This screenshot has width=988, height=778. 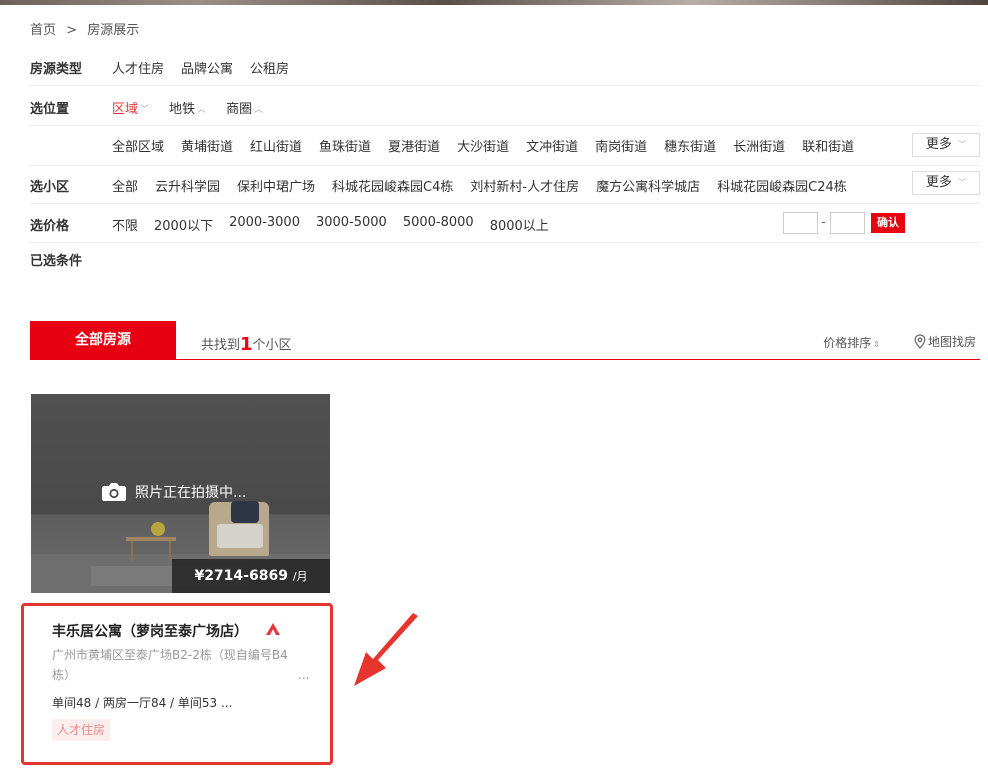 I want to click on filter-label-location: 选位置, so click(x=50, y=109).